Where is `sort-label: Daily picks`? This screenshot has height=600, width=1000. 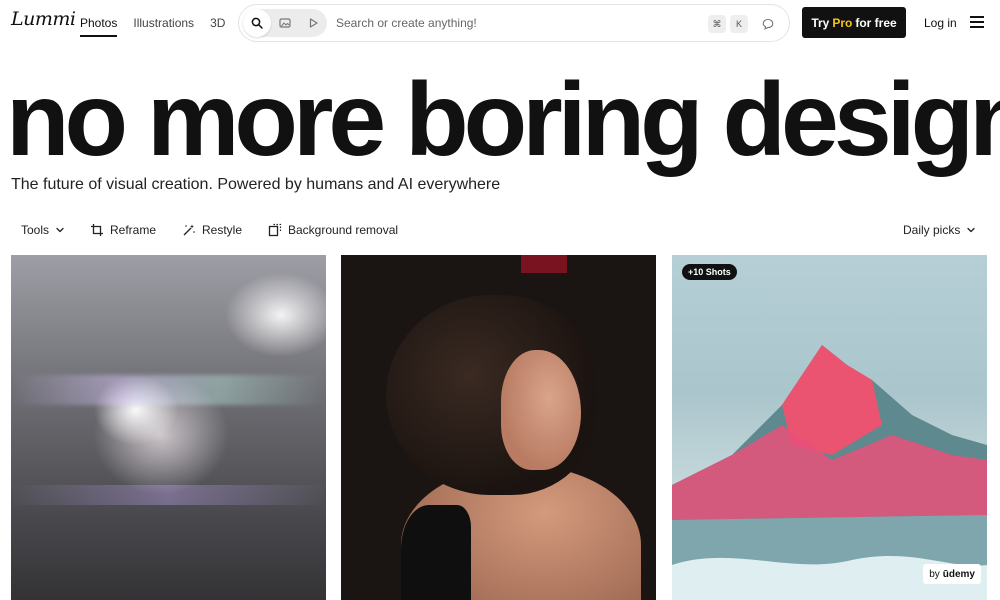 sort-label: Daily picks is located at coordinates (932, 230).